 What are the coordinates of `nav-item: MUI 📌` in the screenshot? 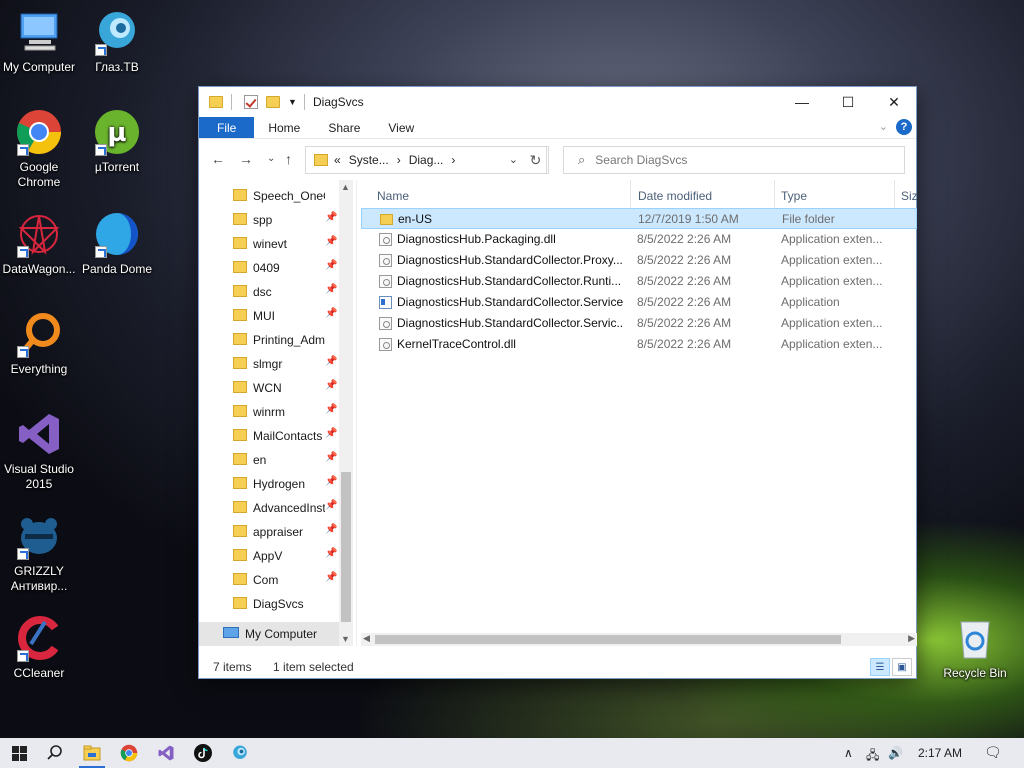 It's located at (269, 316).